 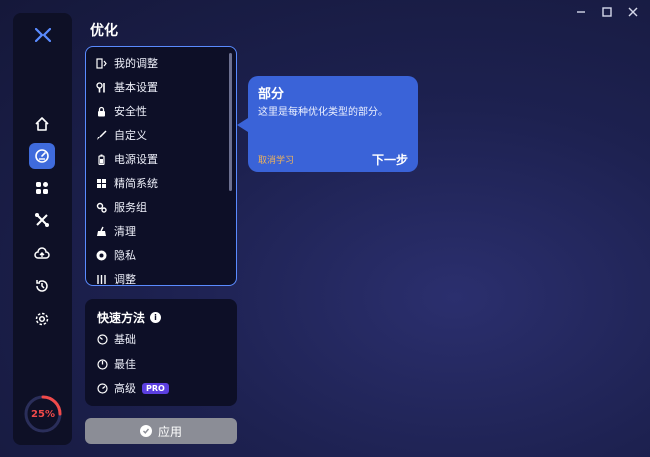 I want to click on maximize-icon, so click(x=607, y=12).